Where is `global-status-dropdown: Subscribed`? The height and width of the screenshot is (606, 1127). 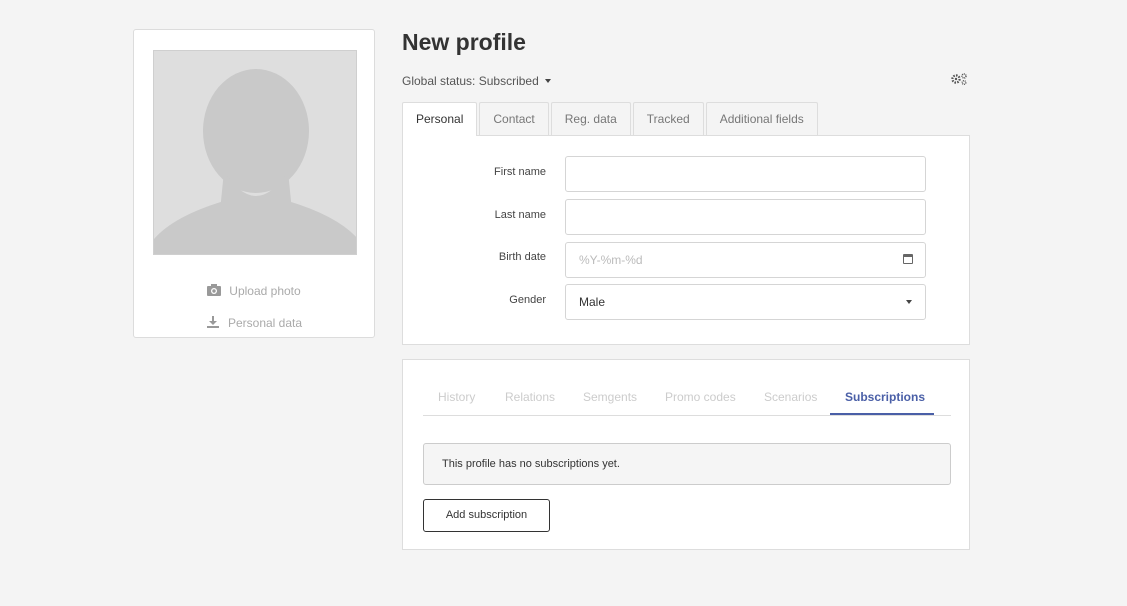 global-status-dropdown: Subscribed is located at coordinates (515, 81).